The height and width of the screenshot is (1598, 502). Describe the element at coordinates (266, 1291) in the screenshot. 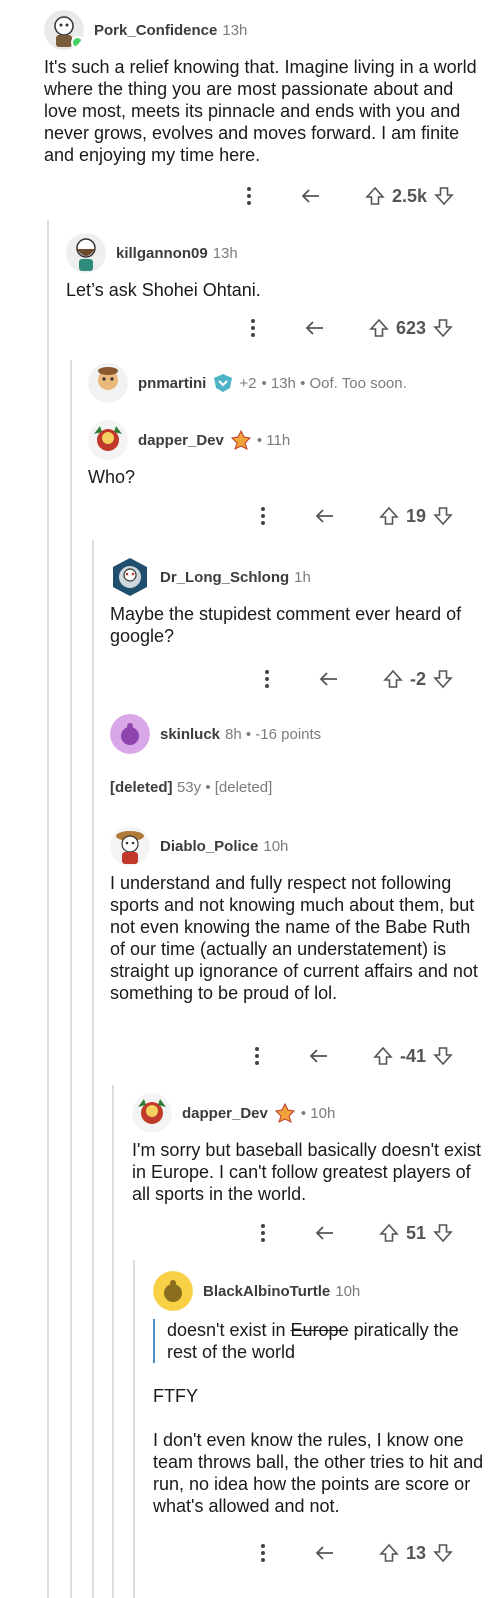

I see `username: BlackAlbinoTurtle` at that location.